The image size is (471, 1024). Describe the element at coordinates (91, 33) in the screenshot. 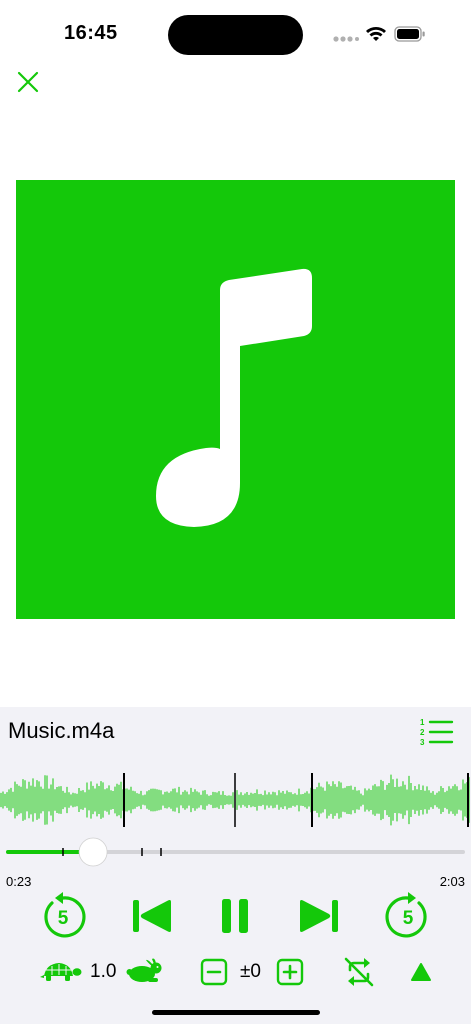

I see `status-time: 16:45` at that location.